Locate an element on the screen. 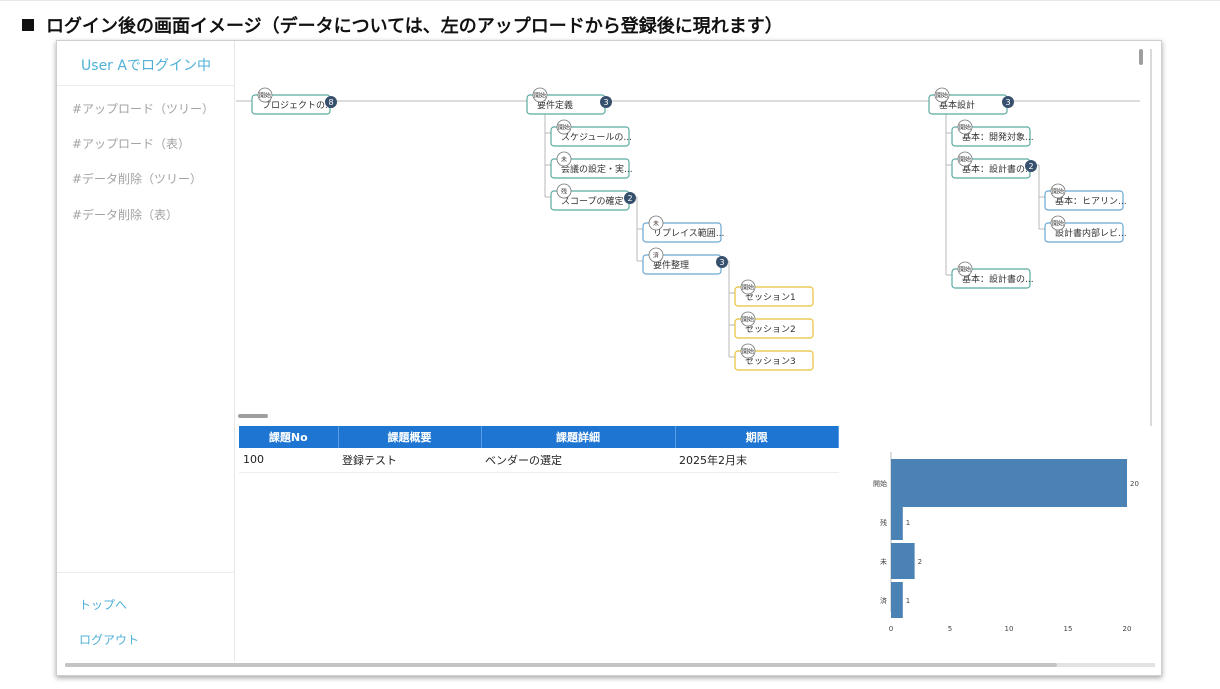 Image resolution: width=1220 pixels, height=689 pixels. x-tick-label: 10 is located at coordinates (1009, 629).